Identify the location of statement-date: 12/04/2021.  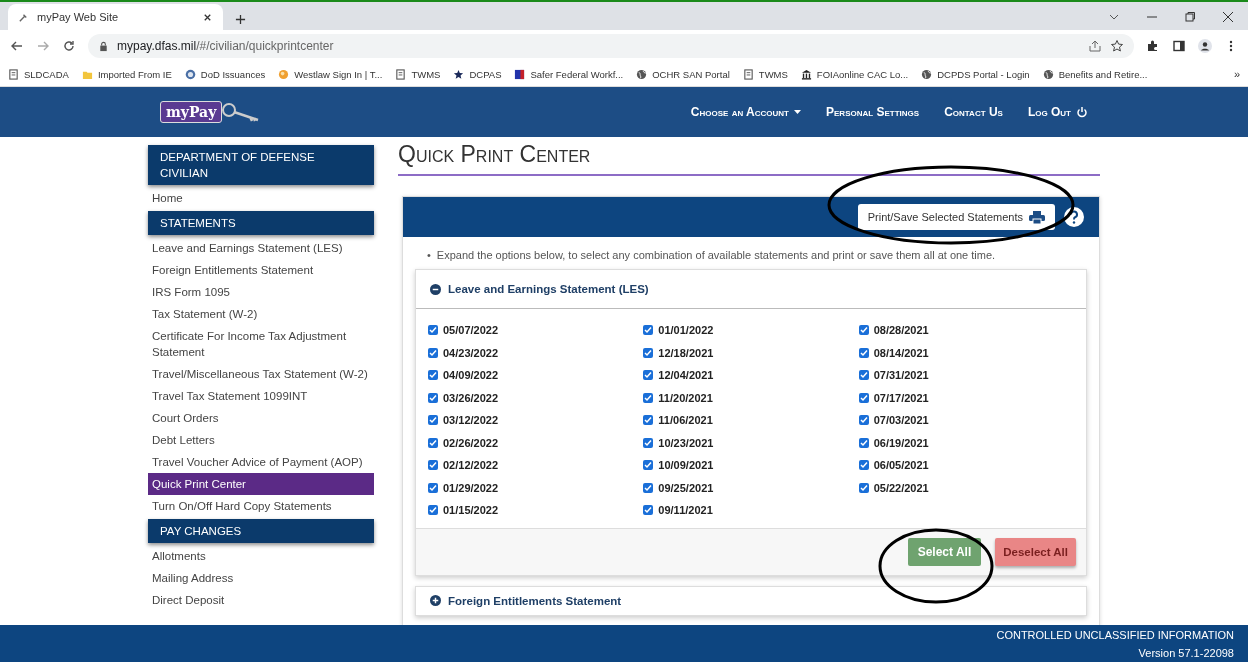
(686, 375).